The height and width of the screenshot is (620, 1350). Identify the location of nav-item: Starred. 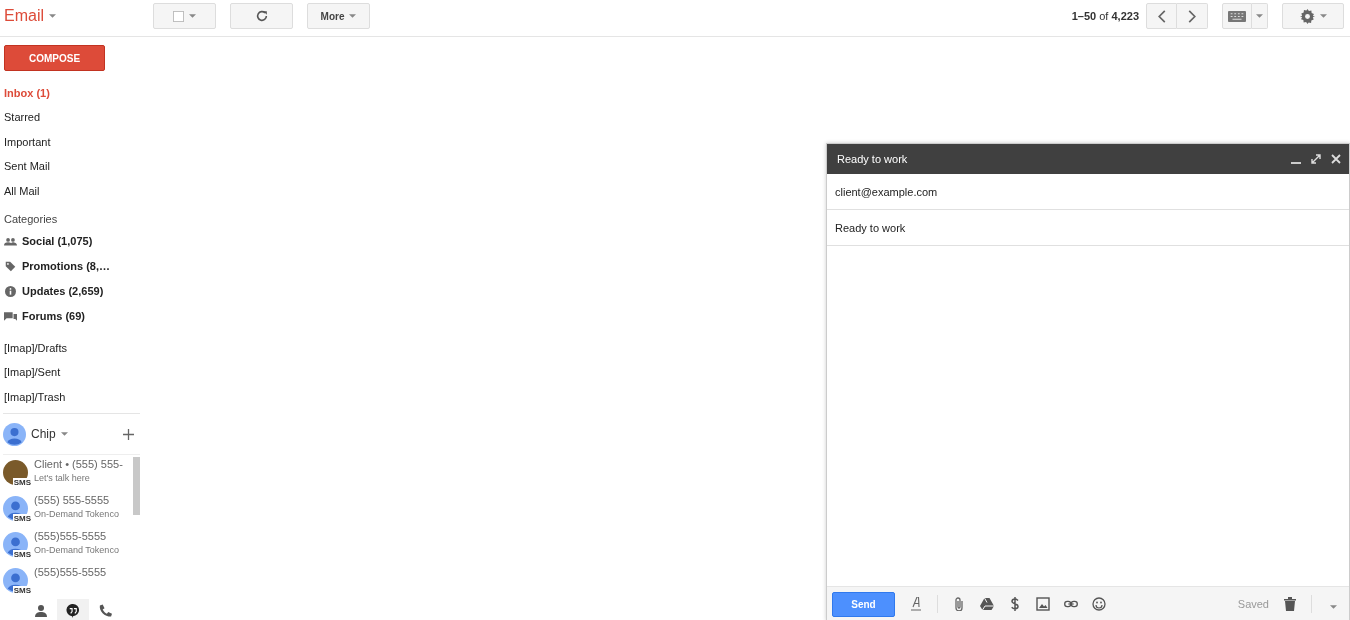
(70, 118).